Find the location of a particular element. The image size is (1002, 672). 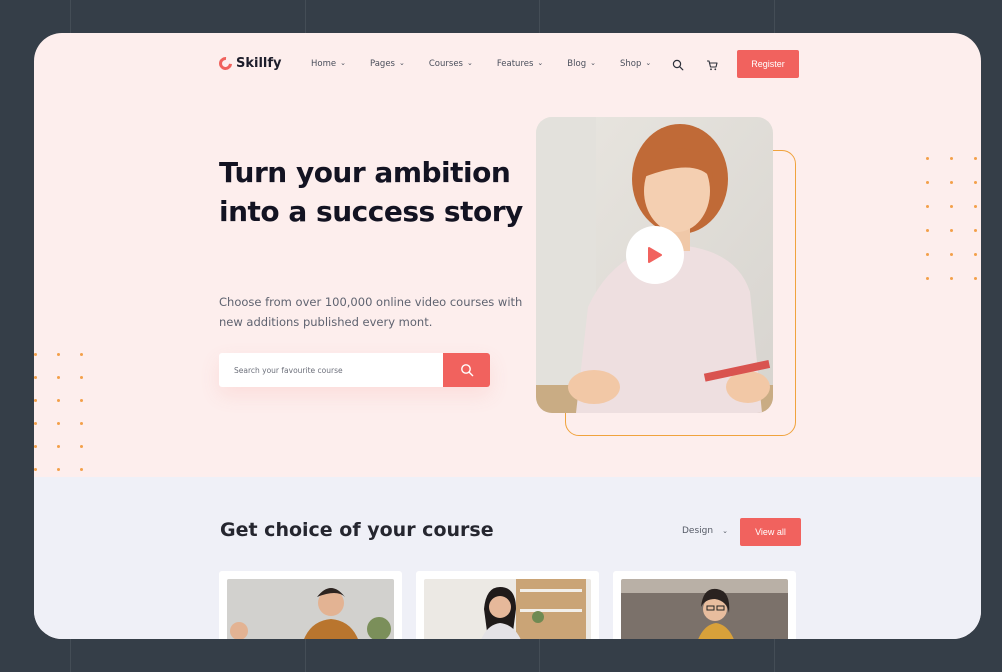

category-select: Design ⌄ is located at coordinates (705, 531).